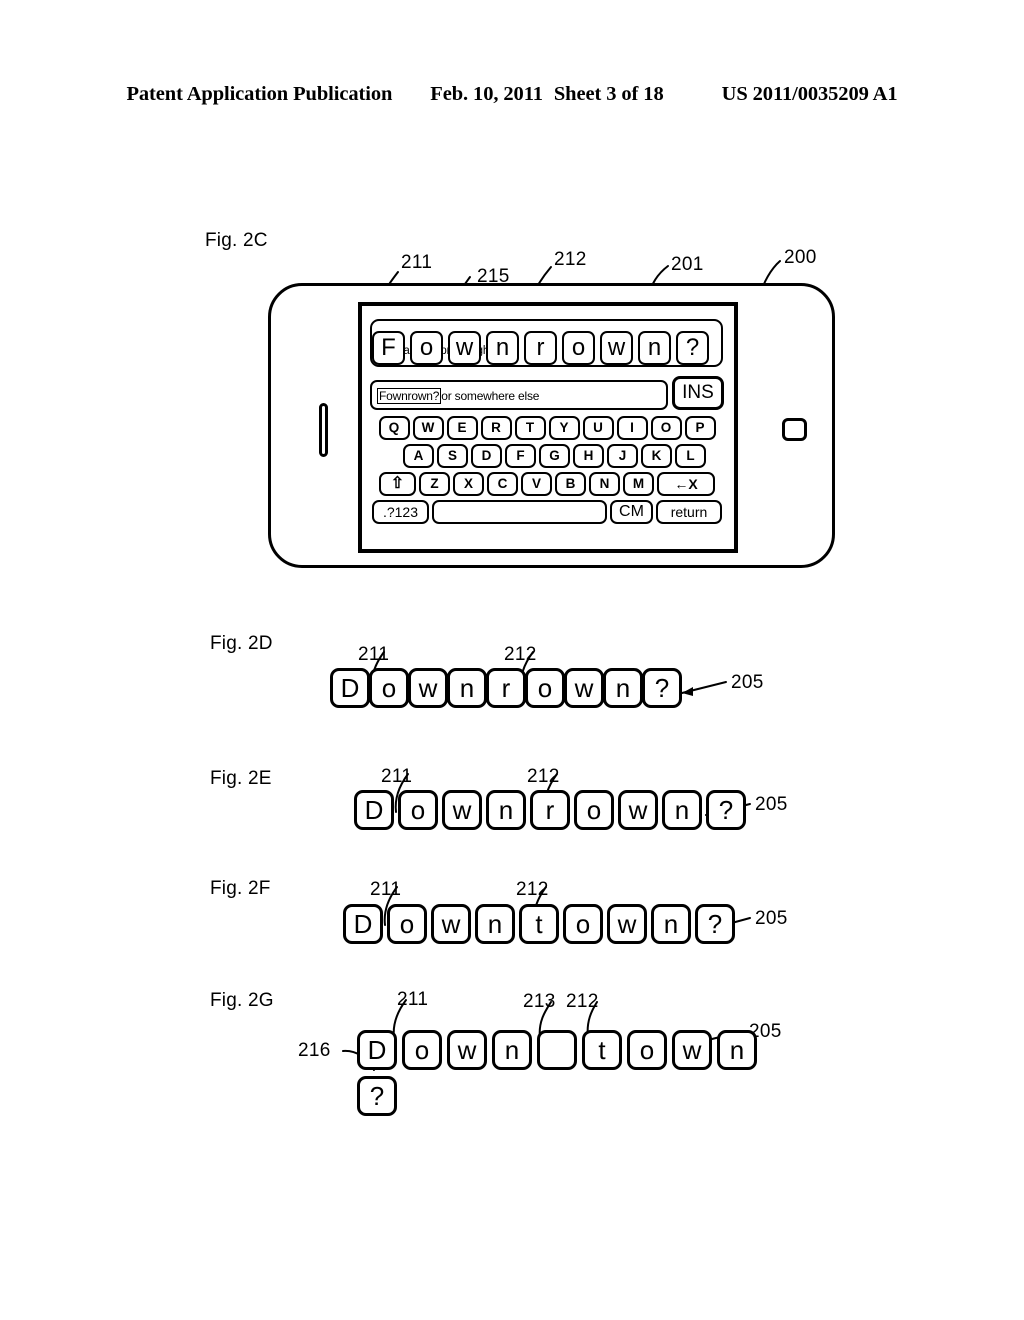 The height and width of the screenshot is (1320, 1024). I want to click on ref-212-fig2g: 212, so click(582, 1001).